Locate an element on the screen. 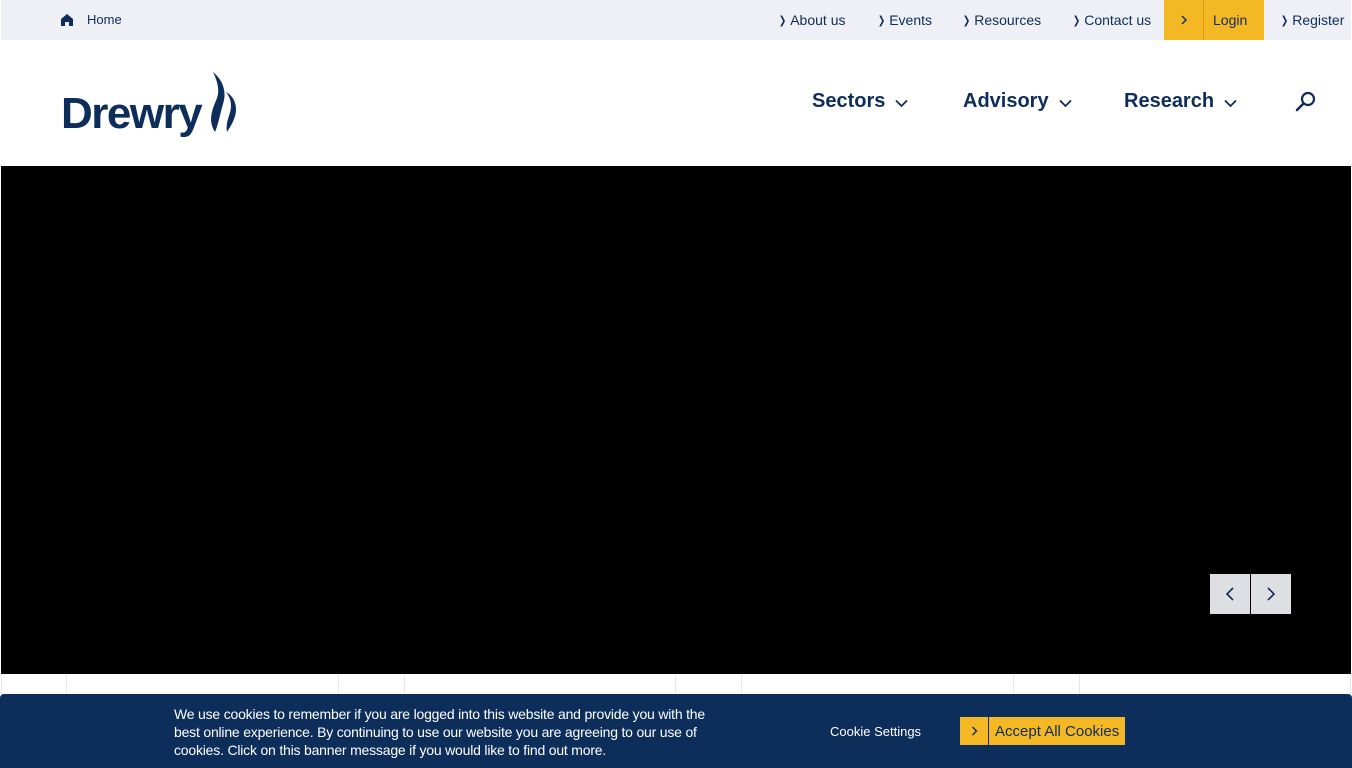 This screenshot has width=1352, height=768. drewry-logo: Drewry is located at coordinates (150, 103).